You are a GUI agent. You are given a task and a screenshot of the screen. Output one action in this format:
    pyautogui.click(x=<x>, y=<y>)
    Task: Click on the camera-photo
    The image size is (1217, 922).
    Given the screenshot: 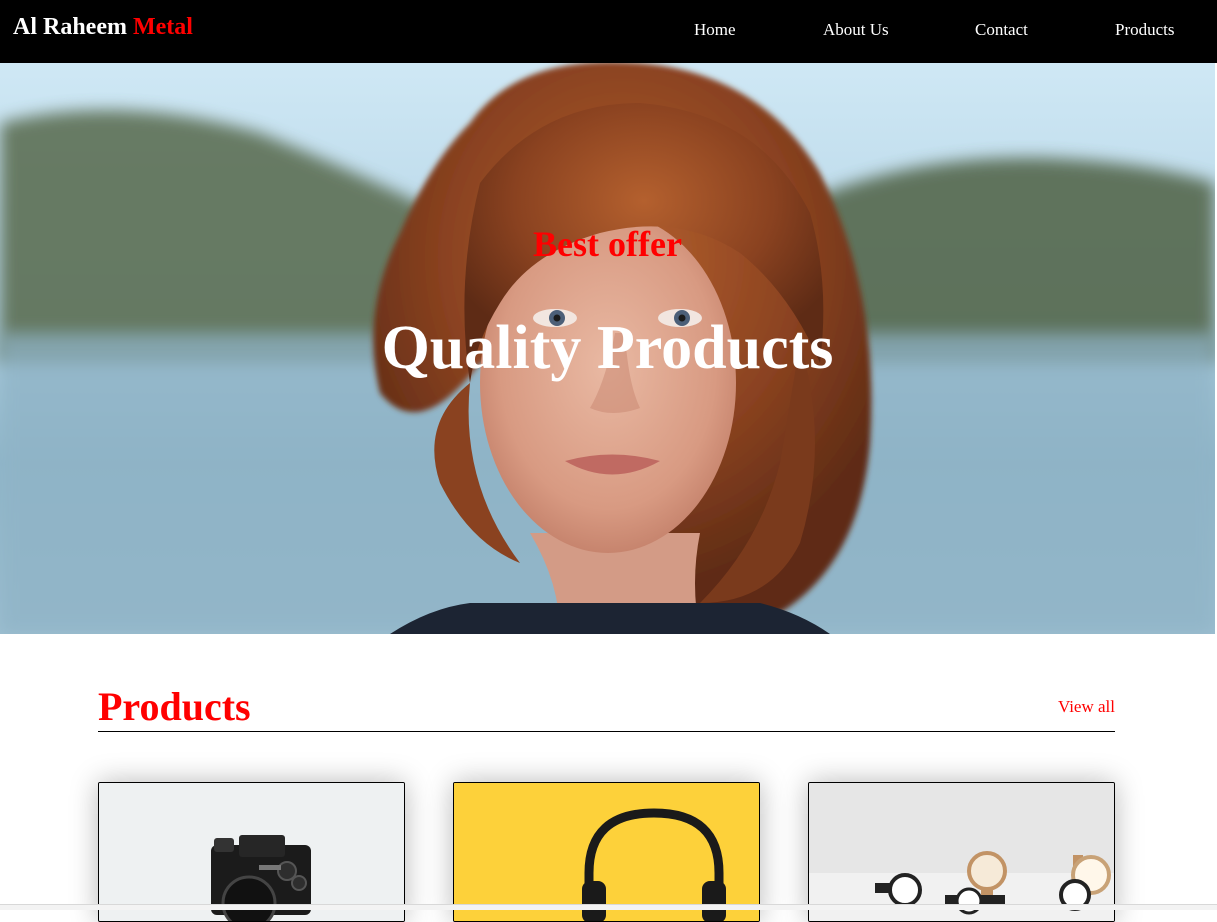 What is the action you would take?
    pyautogui.click(x=251, y=852)
    